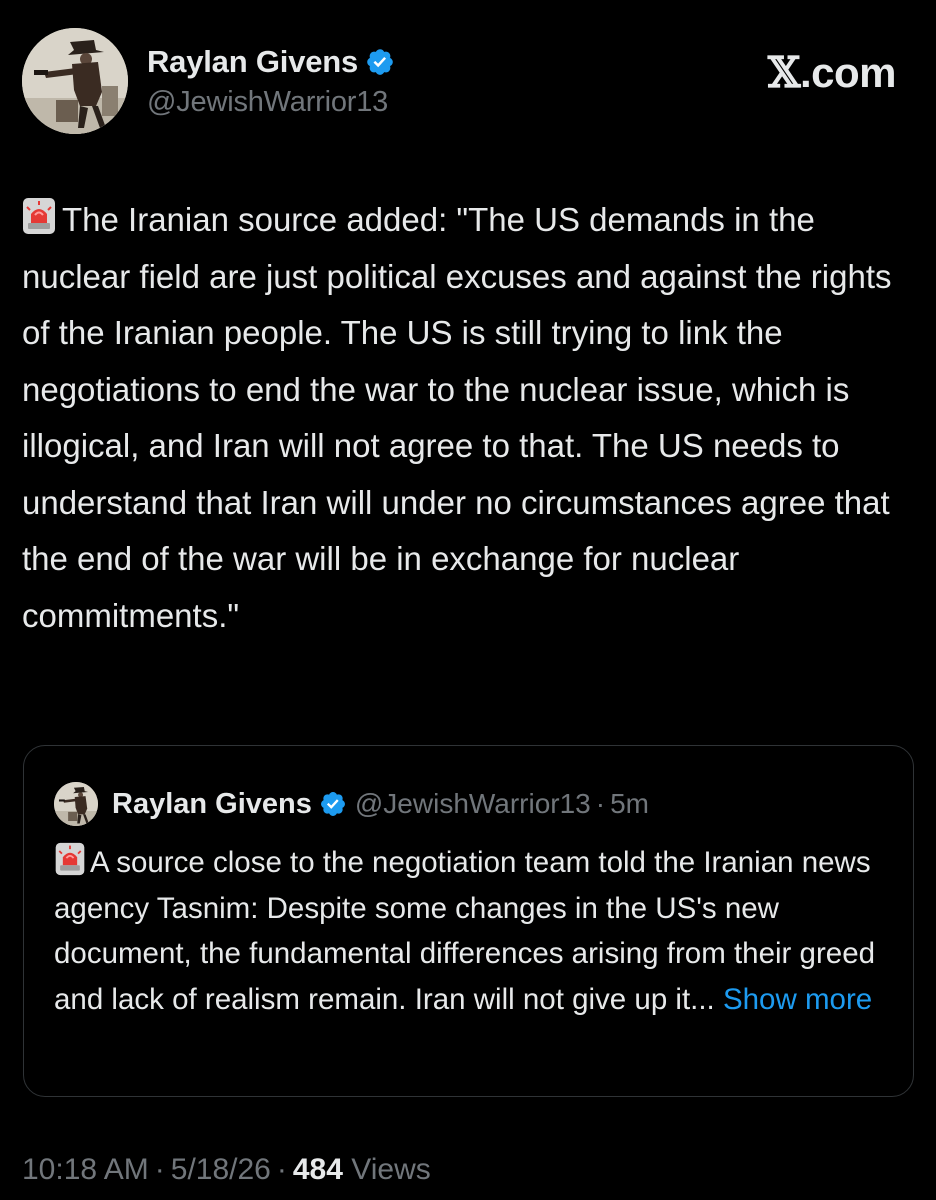  I want to click on x-com-suffix: .com, so click(848, 72).